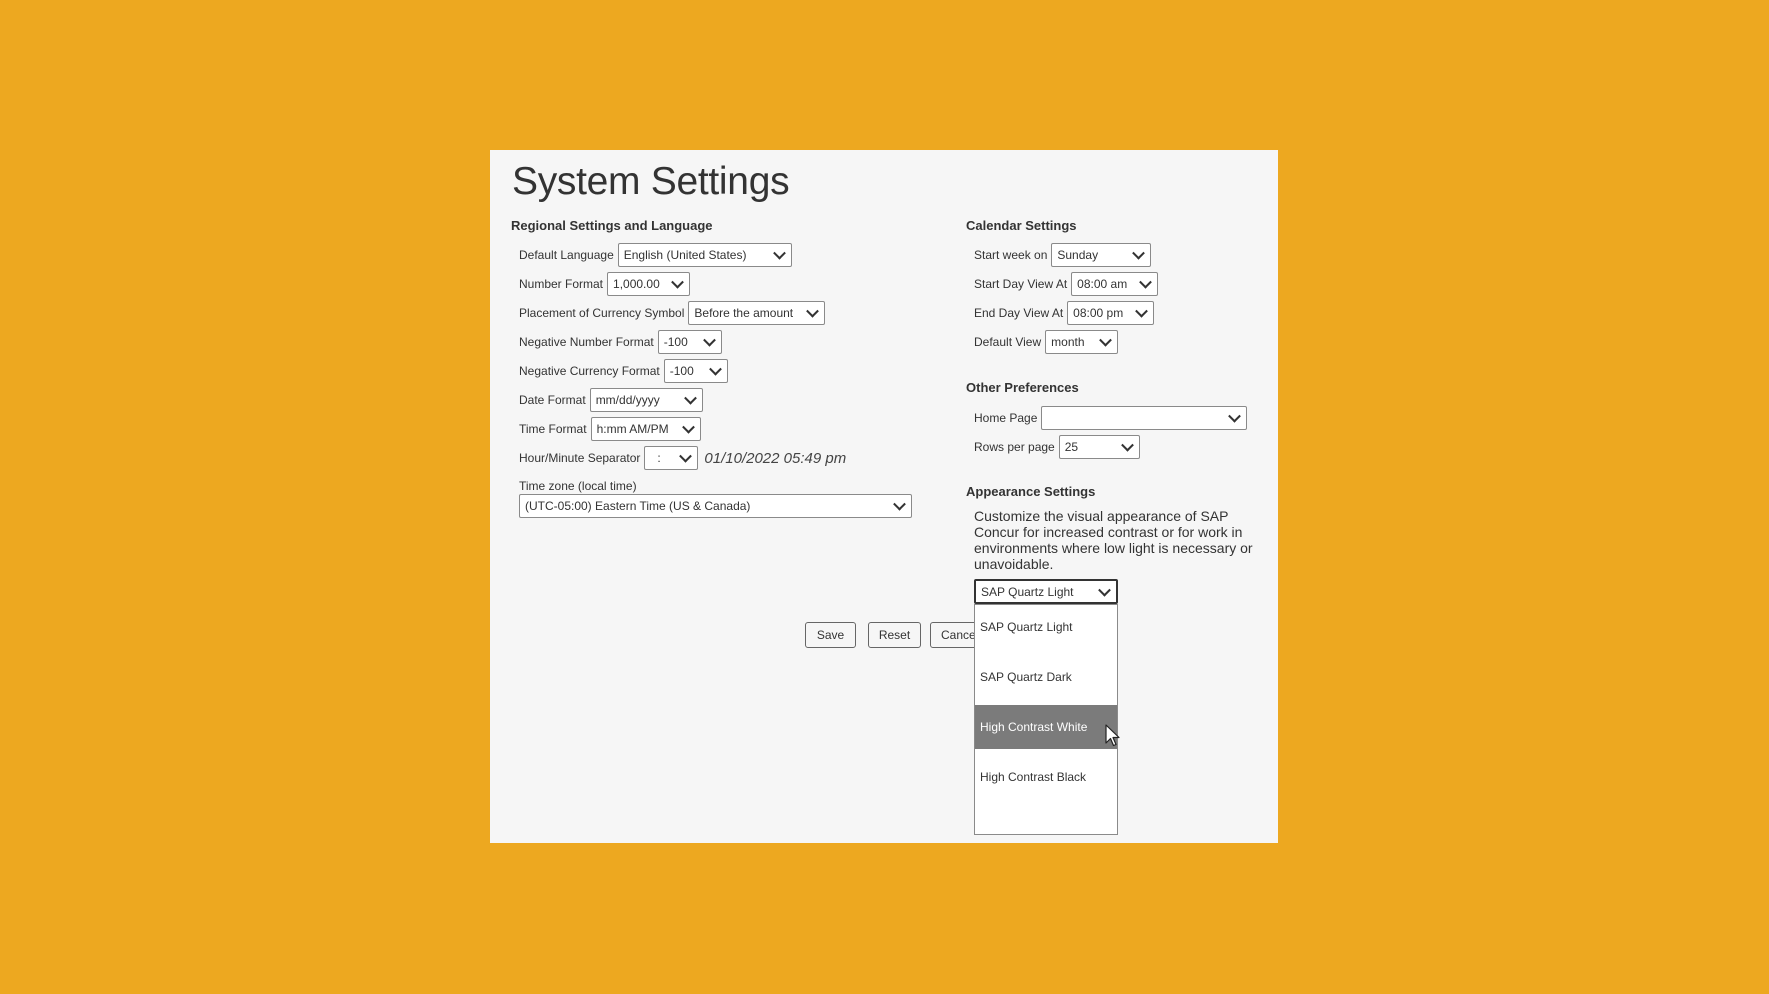 This screenshot has height=994, width=1769. I want to click on start-day-row: Start Day View At 08:00 am, so click(1066, 284).